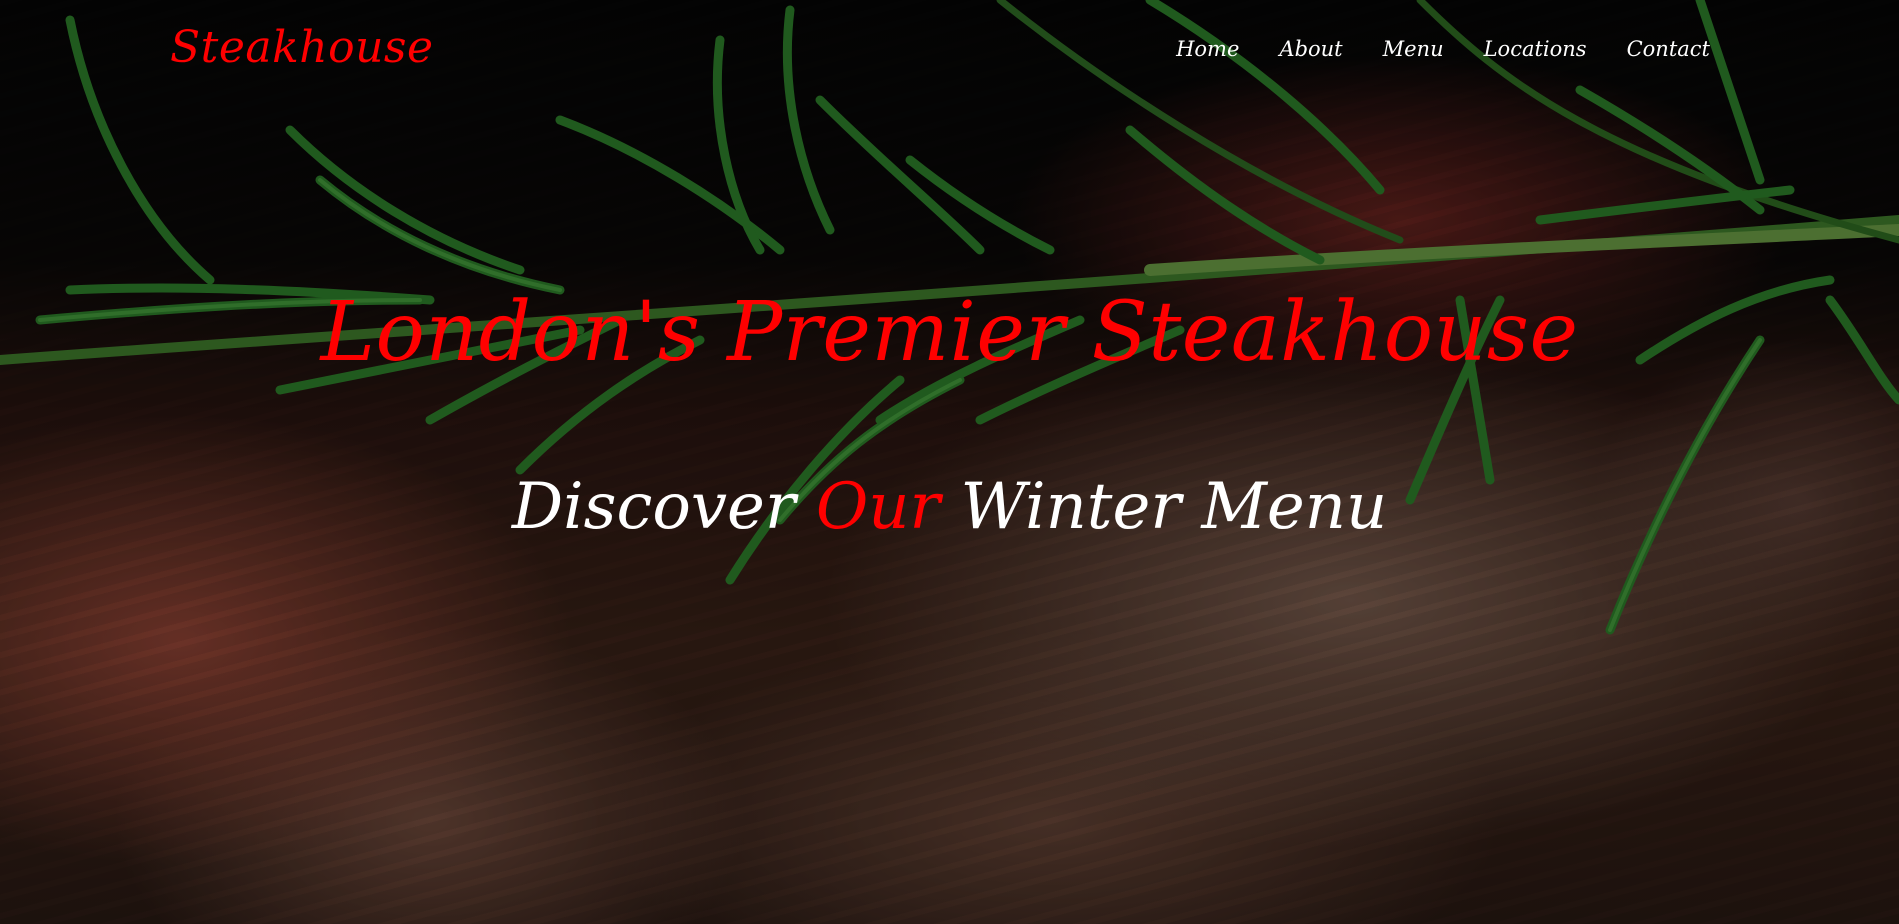 Image resolution: width=1899 pixels, height=924 pixels. I want to click on nav-link-contact: Contact, so click(1668, 49).